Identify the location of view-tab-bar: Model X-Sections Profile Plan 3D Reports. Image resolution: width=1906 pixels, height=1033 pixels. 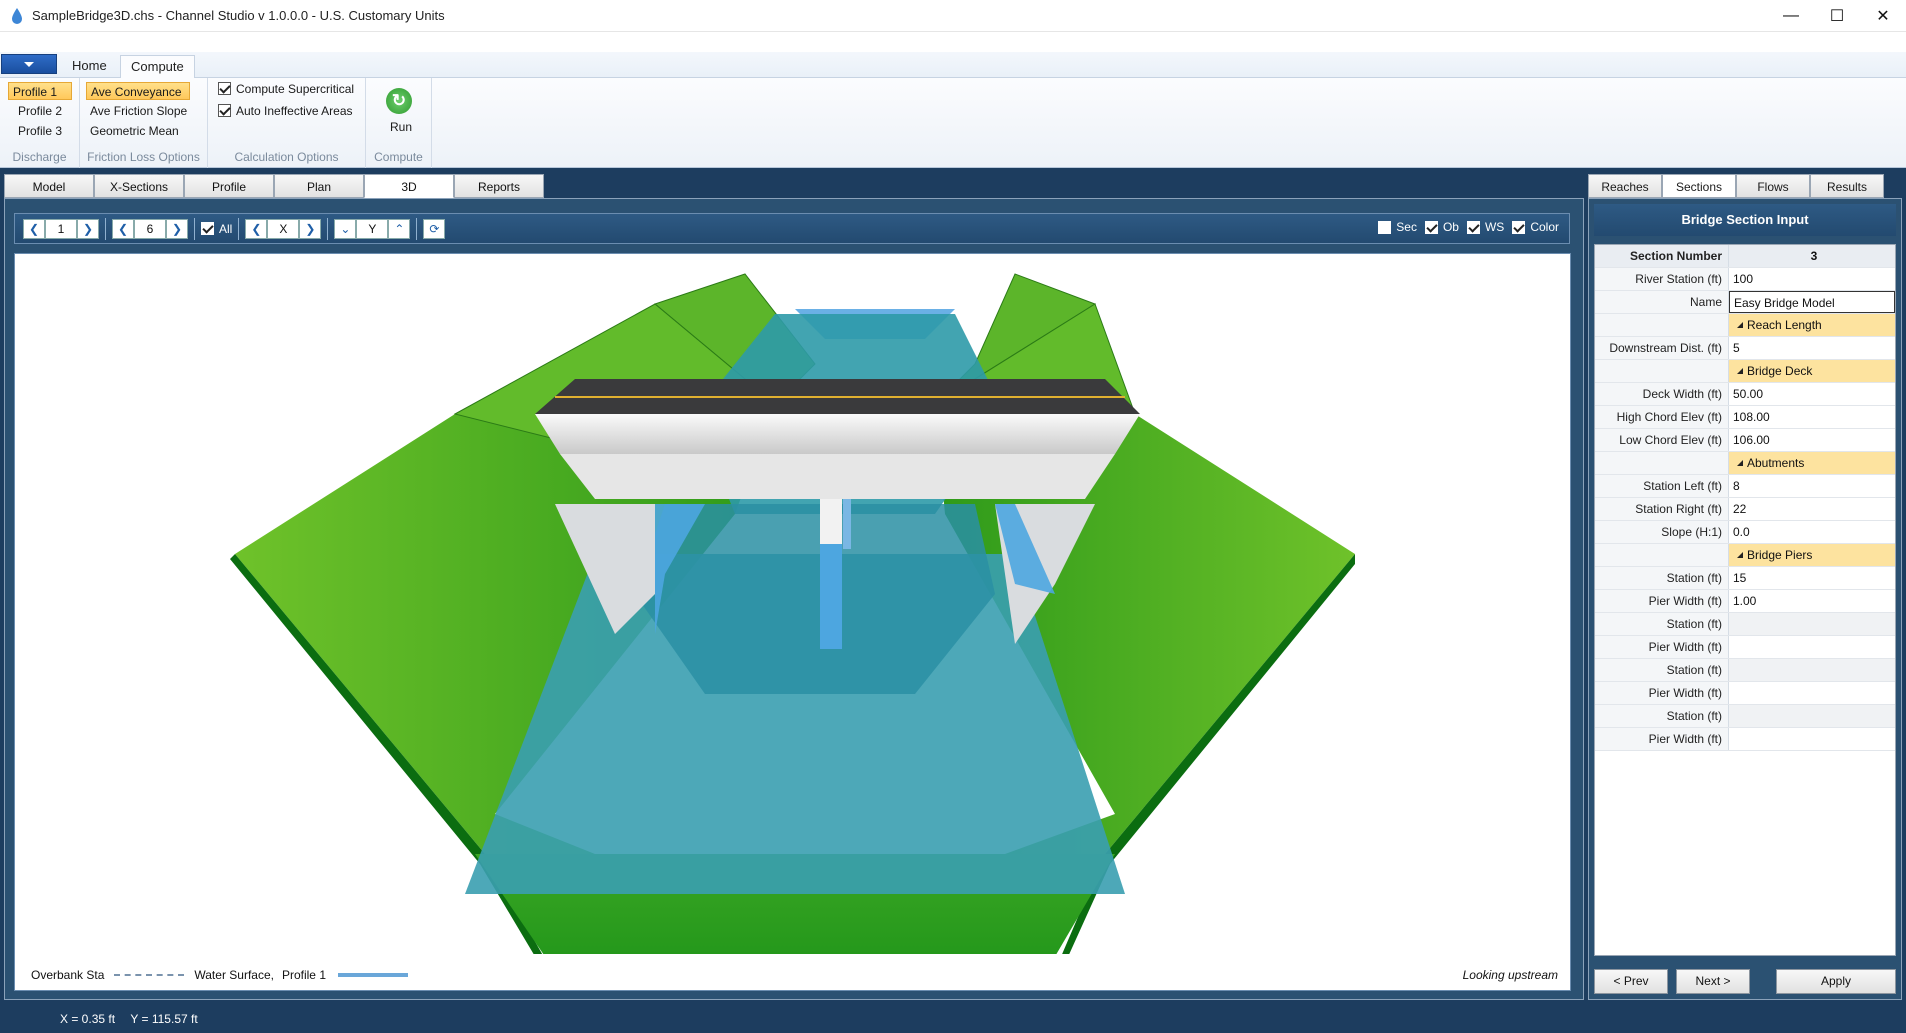
(274, 186).